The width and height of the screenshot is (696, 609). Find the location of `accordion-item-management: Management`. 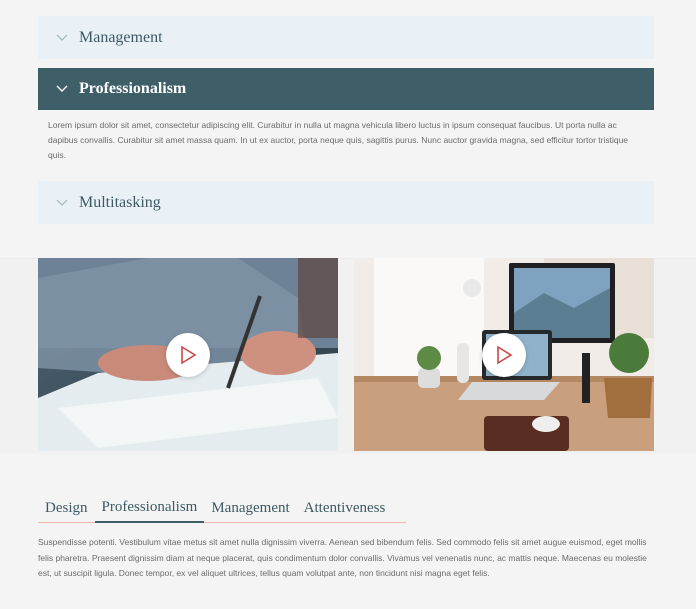

accordion-item-management: Management is located at coordinates (346, 37).